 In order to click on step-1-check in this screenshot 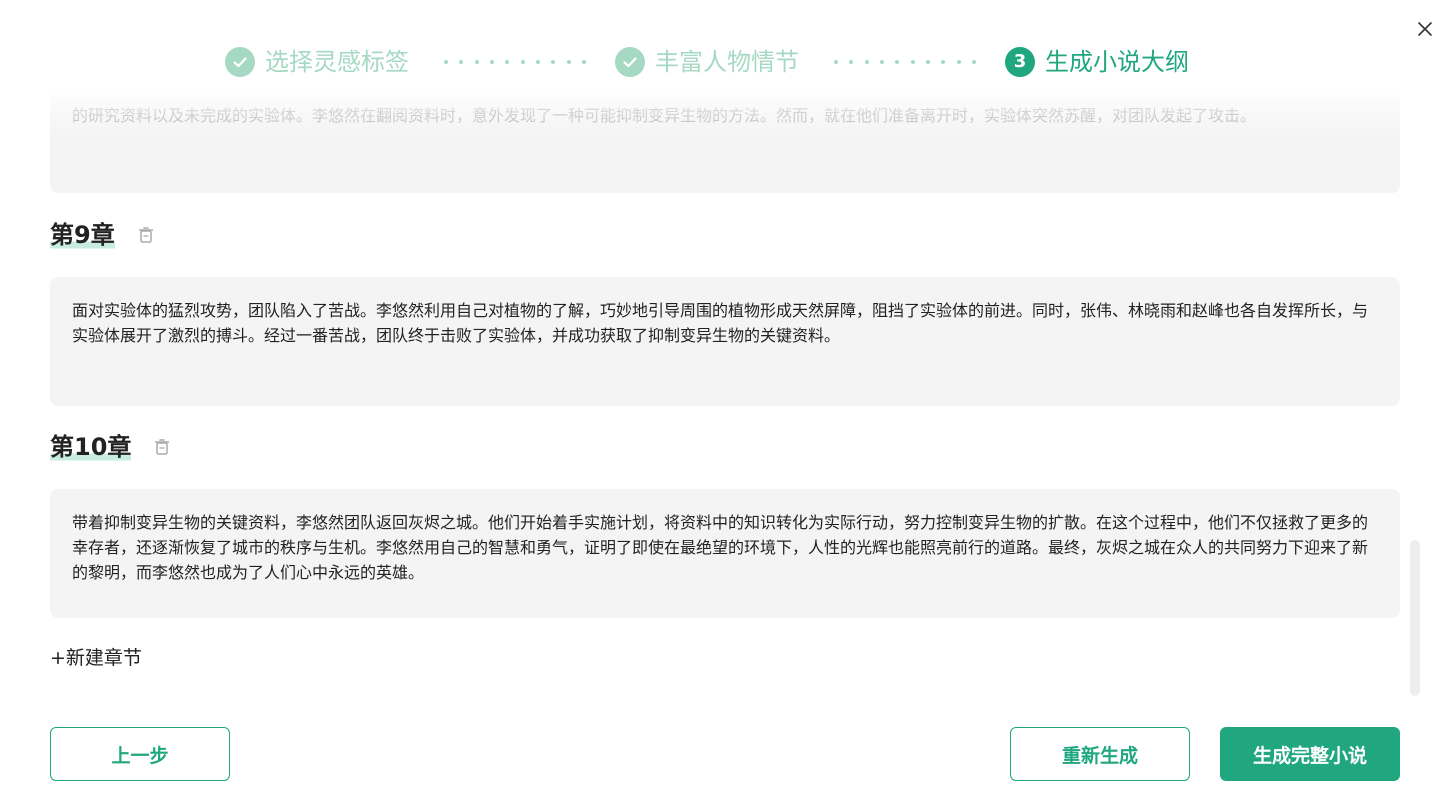, I will do `click(240, 62)`.